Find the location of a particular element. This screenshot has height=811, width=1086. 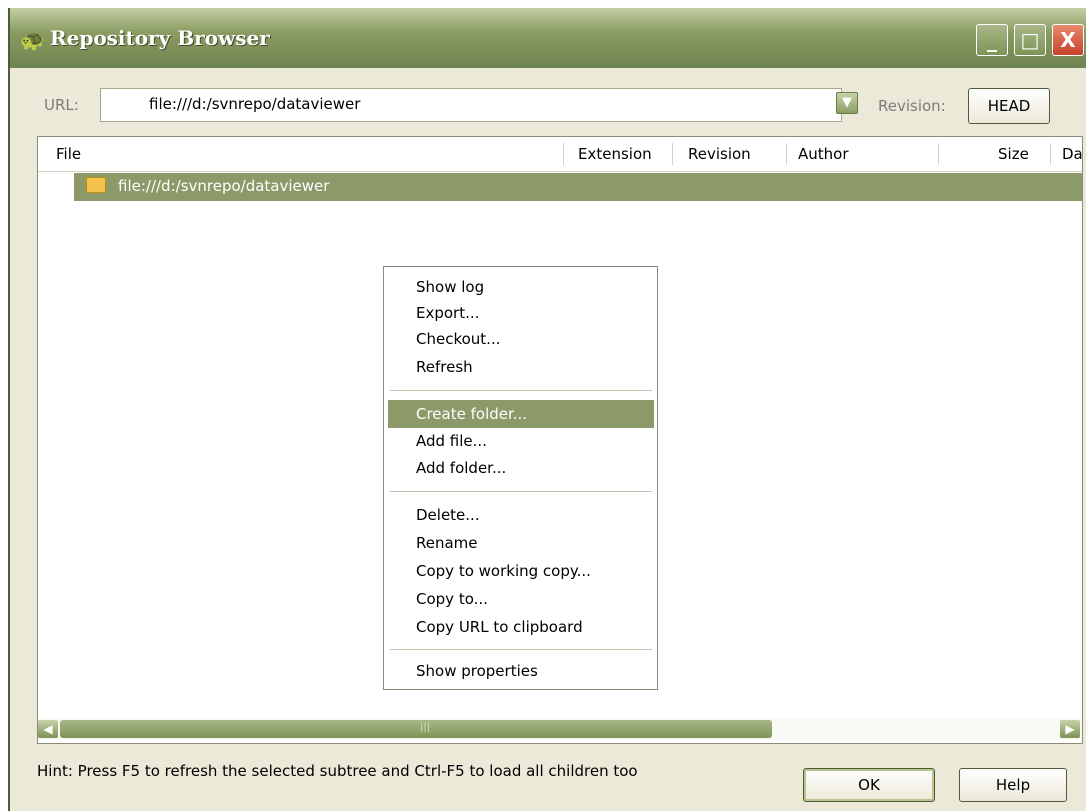

title-bar: 🐢 Repository Browser _ □ X is located at coordinates (548, 38).